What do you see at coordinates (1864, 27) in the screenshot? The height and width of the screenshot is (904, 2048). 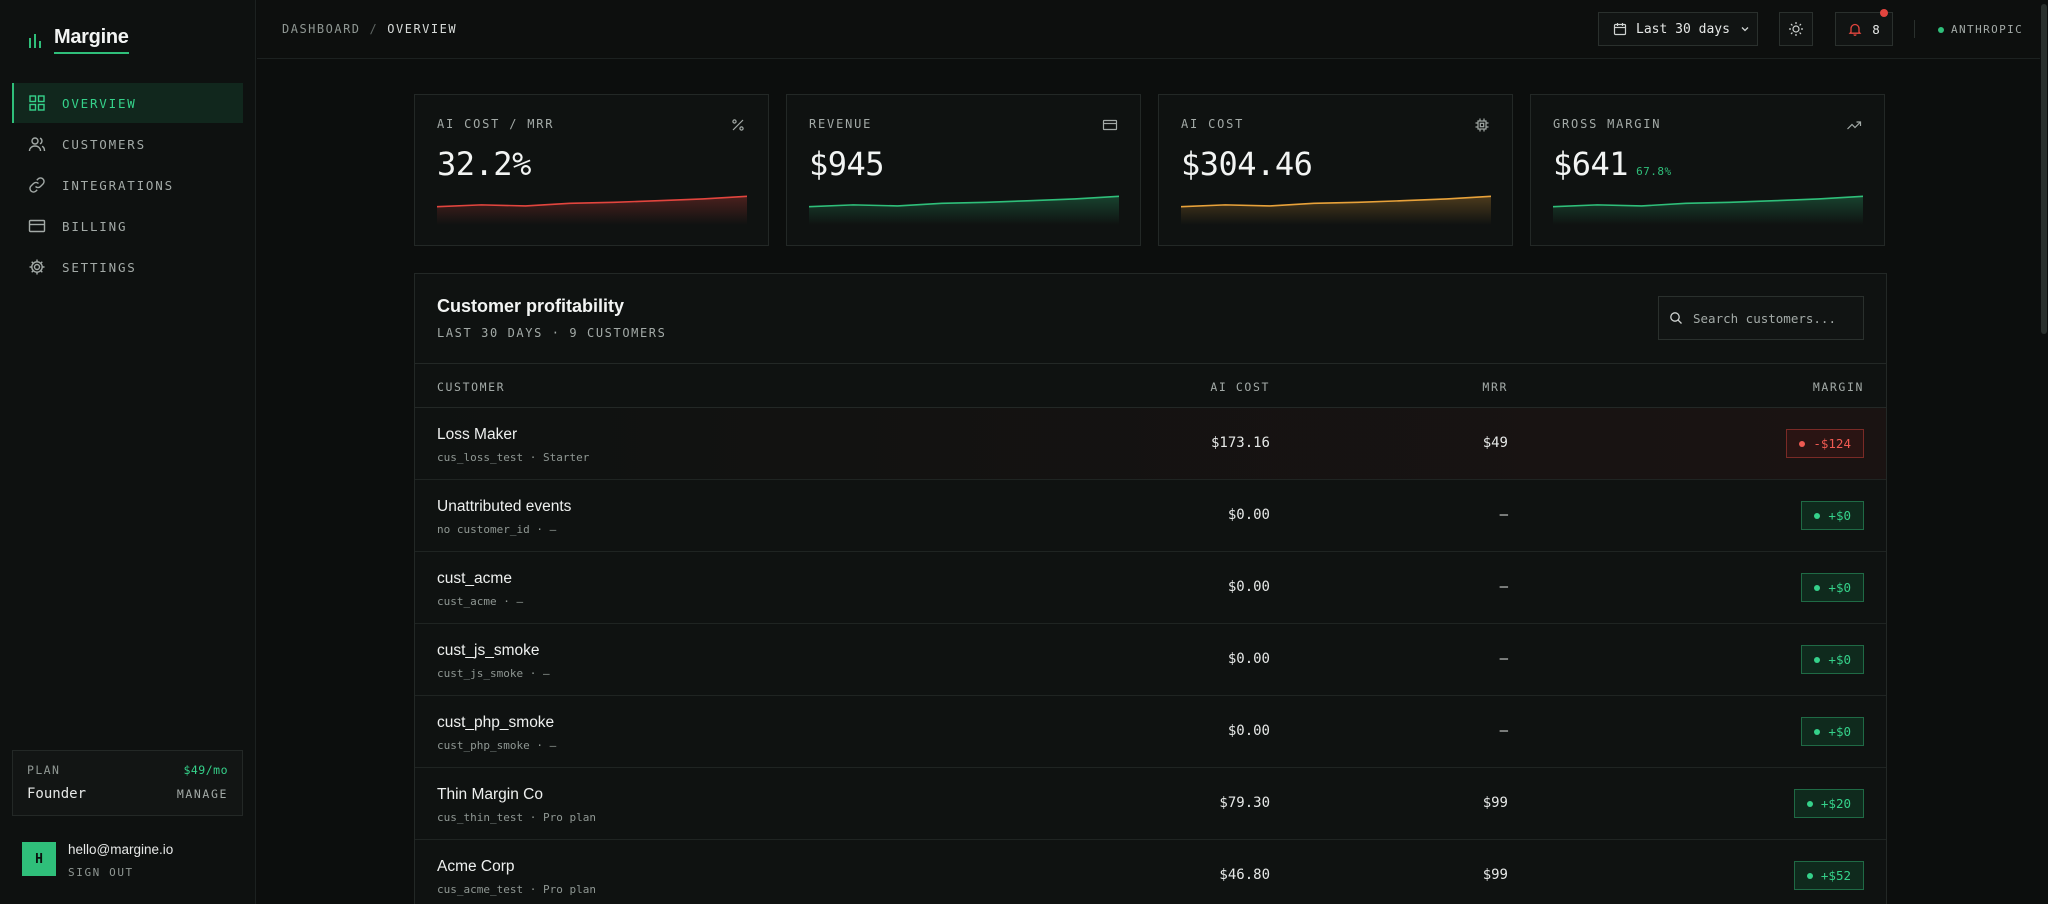 I see `notifications-button: 8` at bounding box center [1864, 27].